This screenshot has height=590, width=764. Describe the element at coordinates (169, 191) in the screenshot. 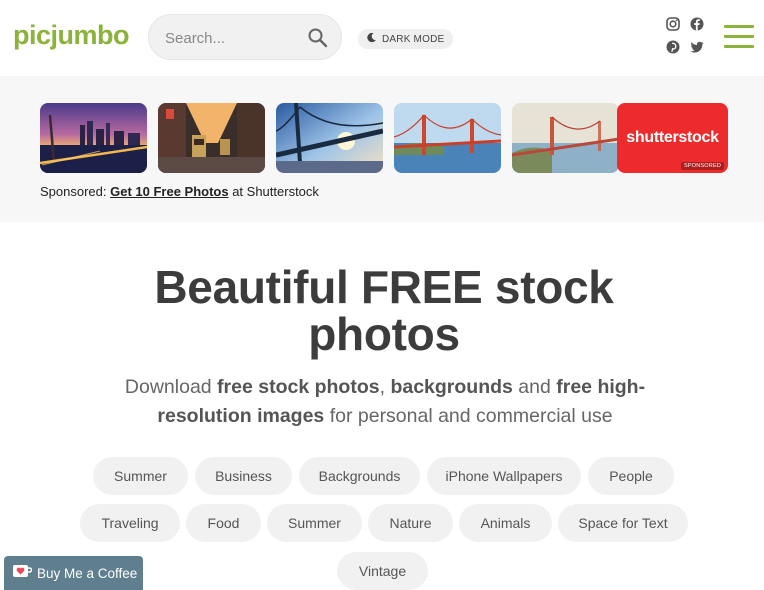

I see `get-free-photos-link: Get 10 Free Photos` at that location.